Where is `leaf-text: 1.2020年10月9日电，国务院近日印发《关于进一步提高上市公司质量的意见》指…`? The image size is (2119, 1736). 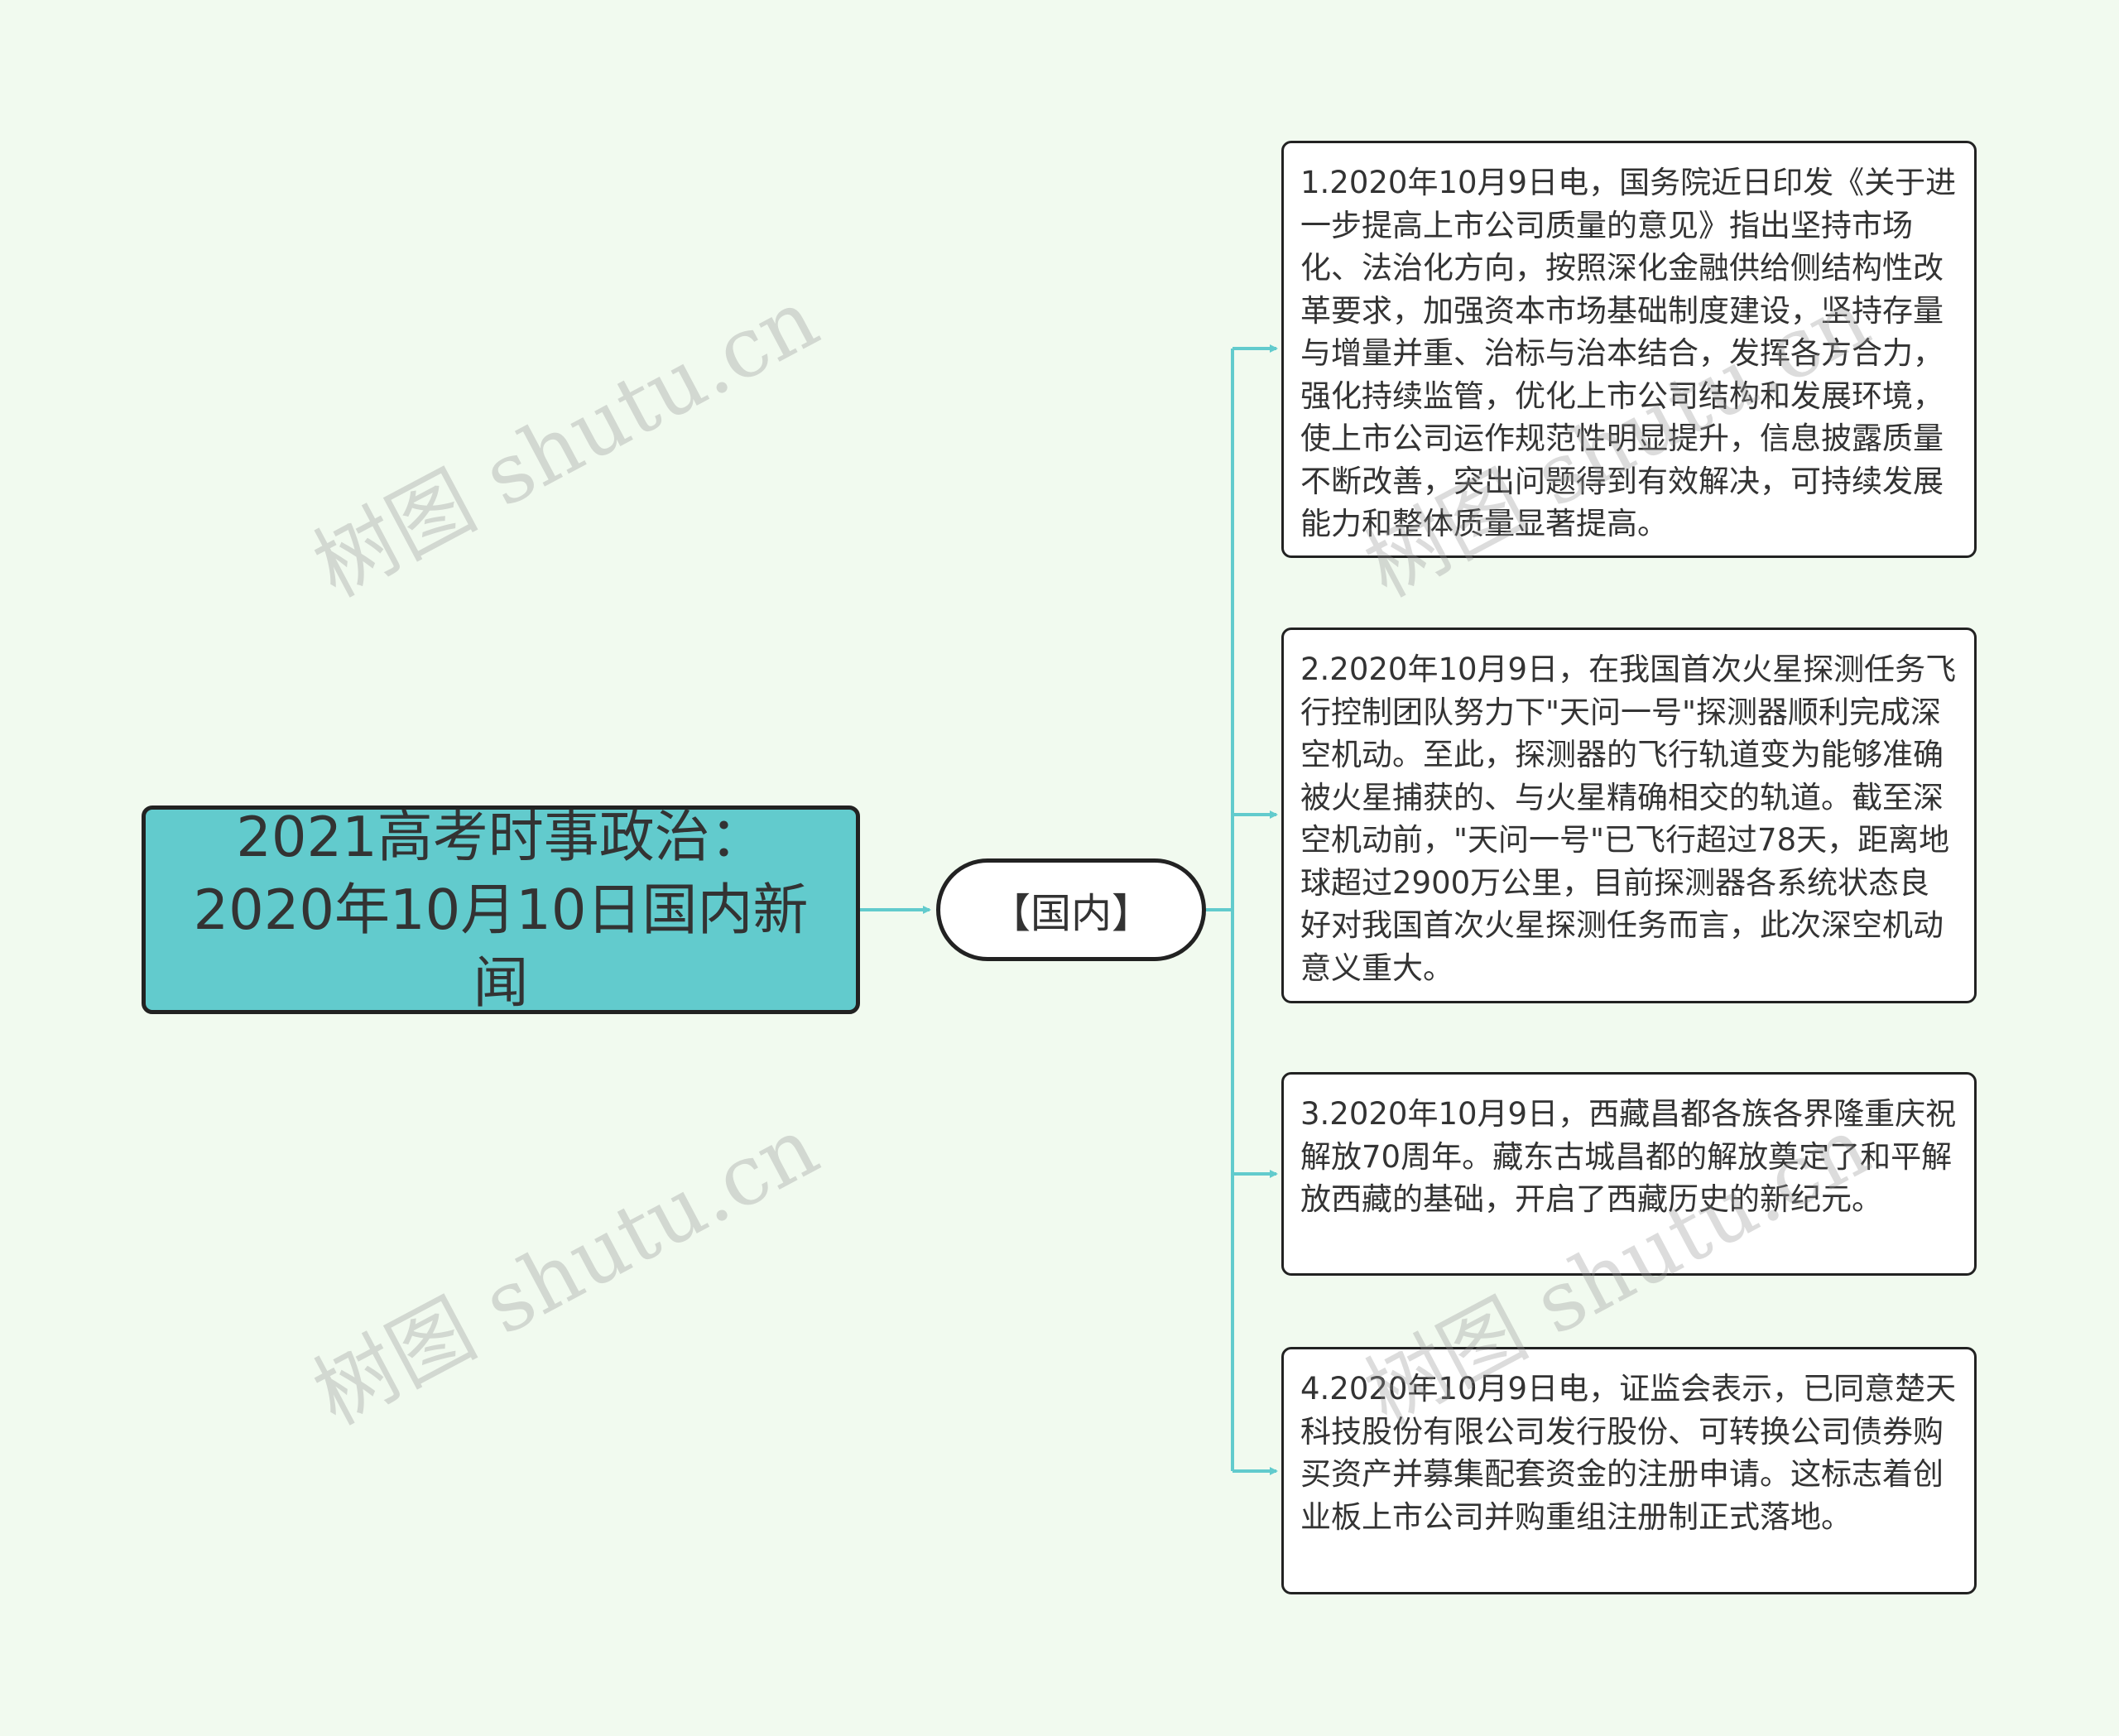
leaf-text: 1.2020年10月9日电，国务院近日印发《关于进一步提高上市公司质量的意见》指… is located at coordinates (1628, 353).